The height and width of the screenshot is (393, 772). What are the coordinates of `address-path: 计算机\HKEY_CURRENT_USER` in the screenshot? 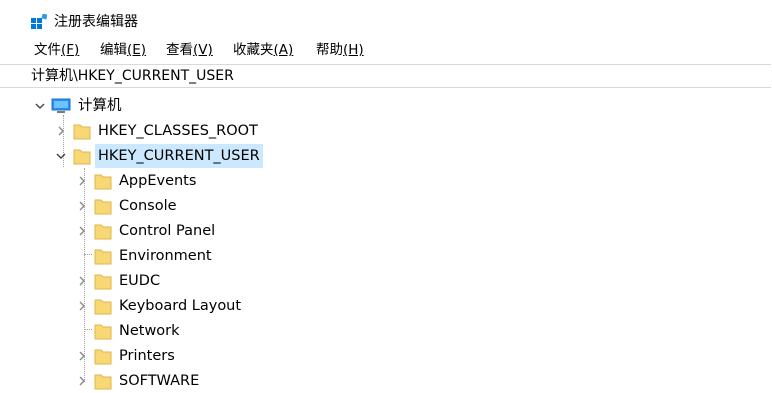 It's located at (132, 76).